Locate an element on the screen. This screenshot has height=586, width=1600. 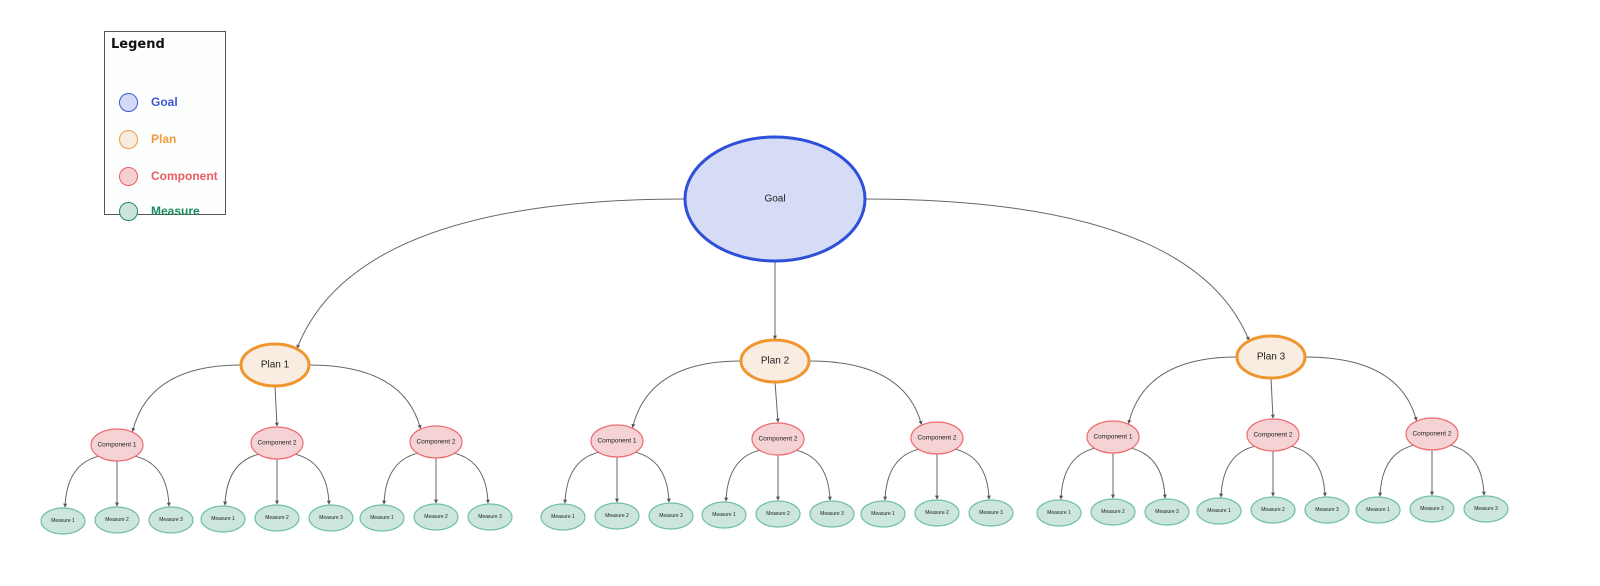
measure-node-p2-c2-m2: Measure 2 is located at coordinates (778, 514).